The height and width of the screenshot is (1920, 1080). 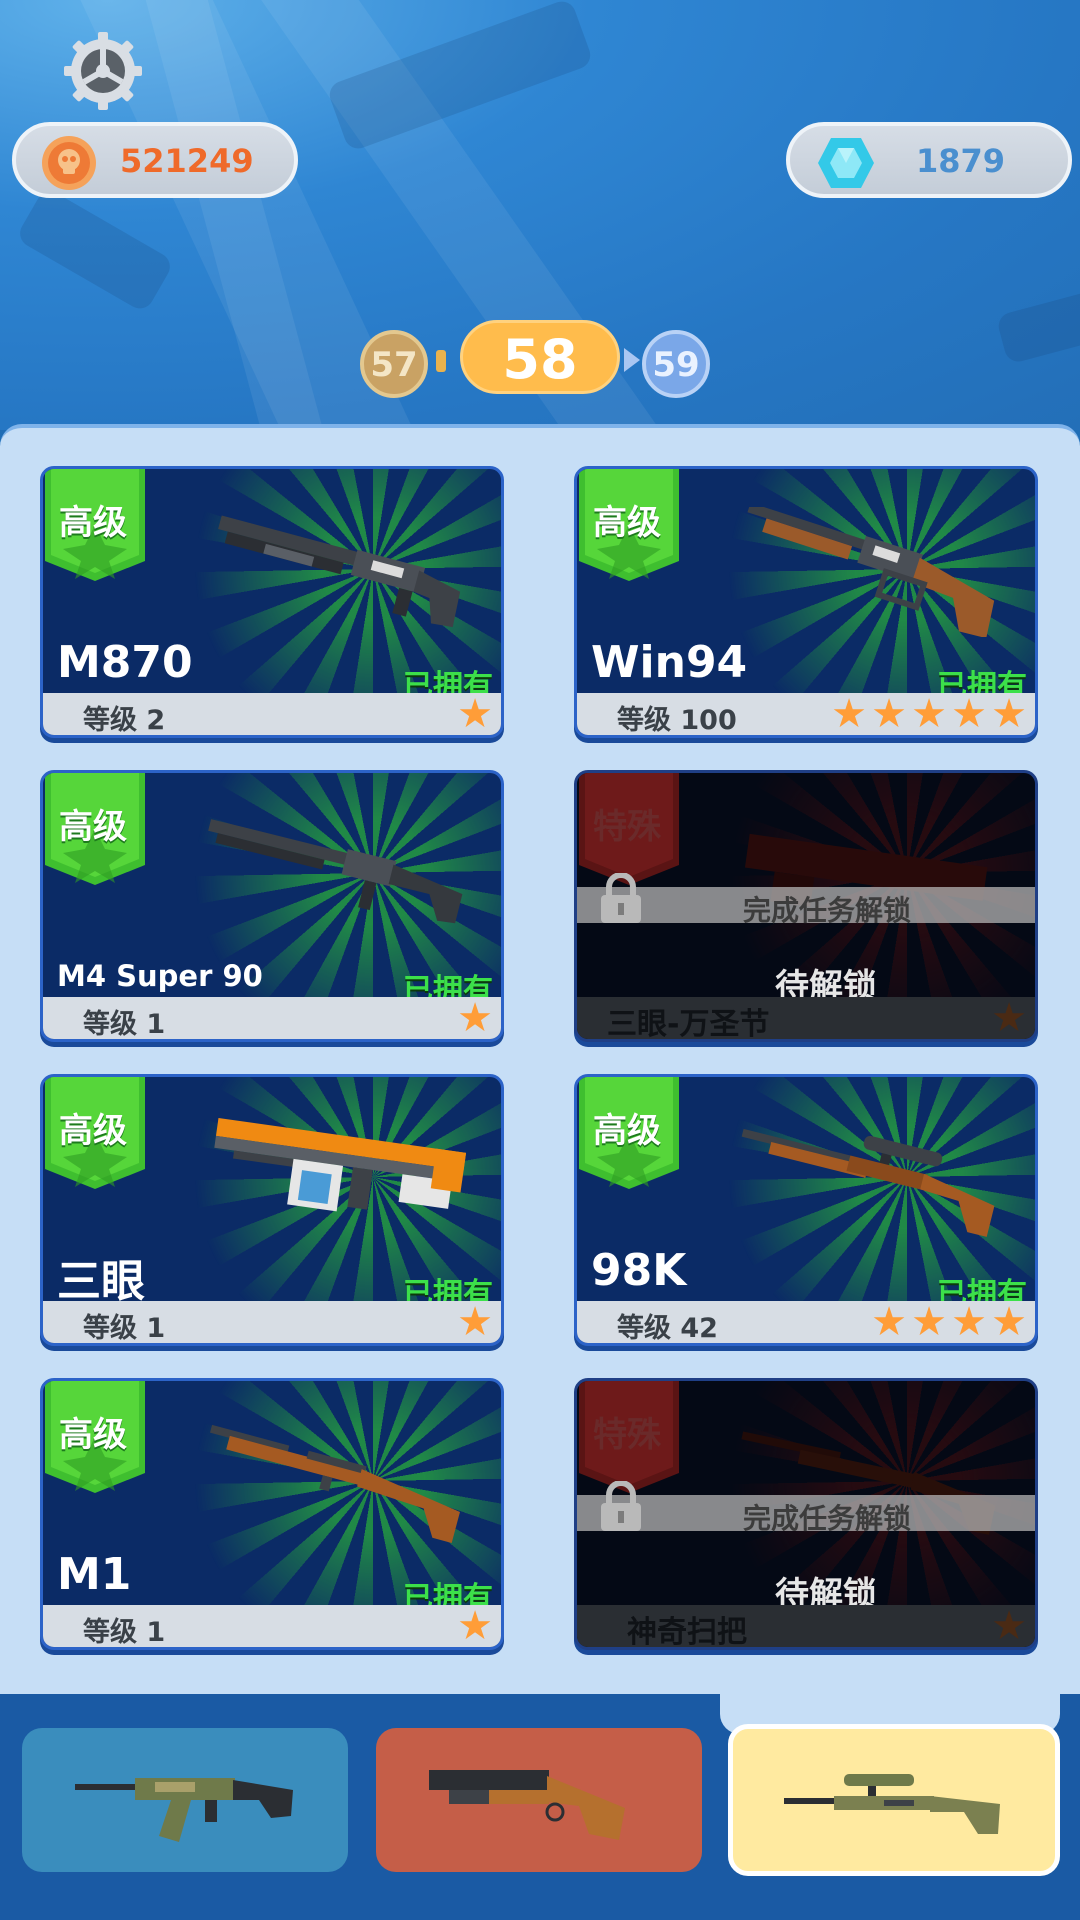 What do you see at coordinates (667, 1328) in the screenshot?
I see `weapon-level: 等级 42` at bounding box center [667, 1328].